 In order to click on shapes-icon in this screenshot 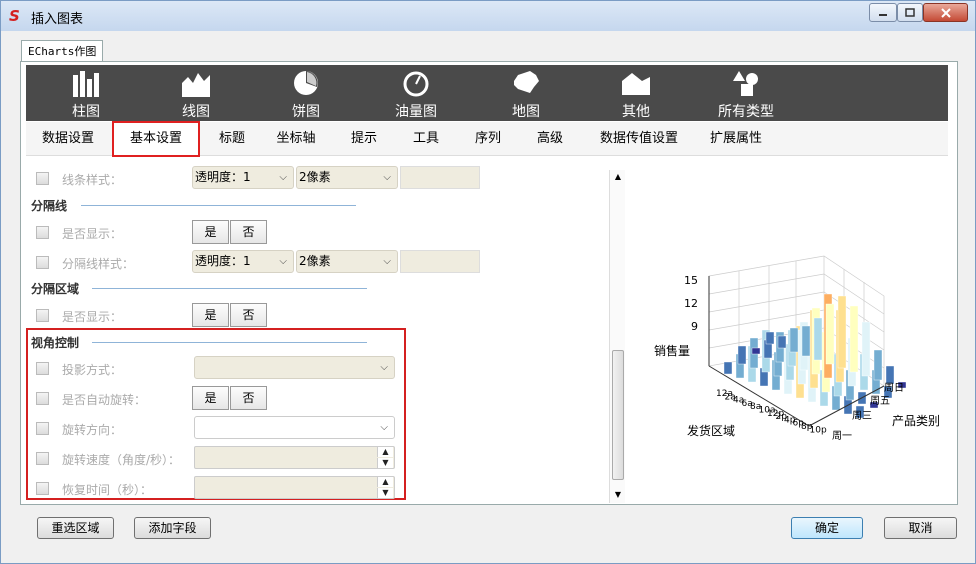, I will do `click(745, 83)`.